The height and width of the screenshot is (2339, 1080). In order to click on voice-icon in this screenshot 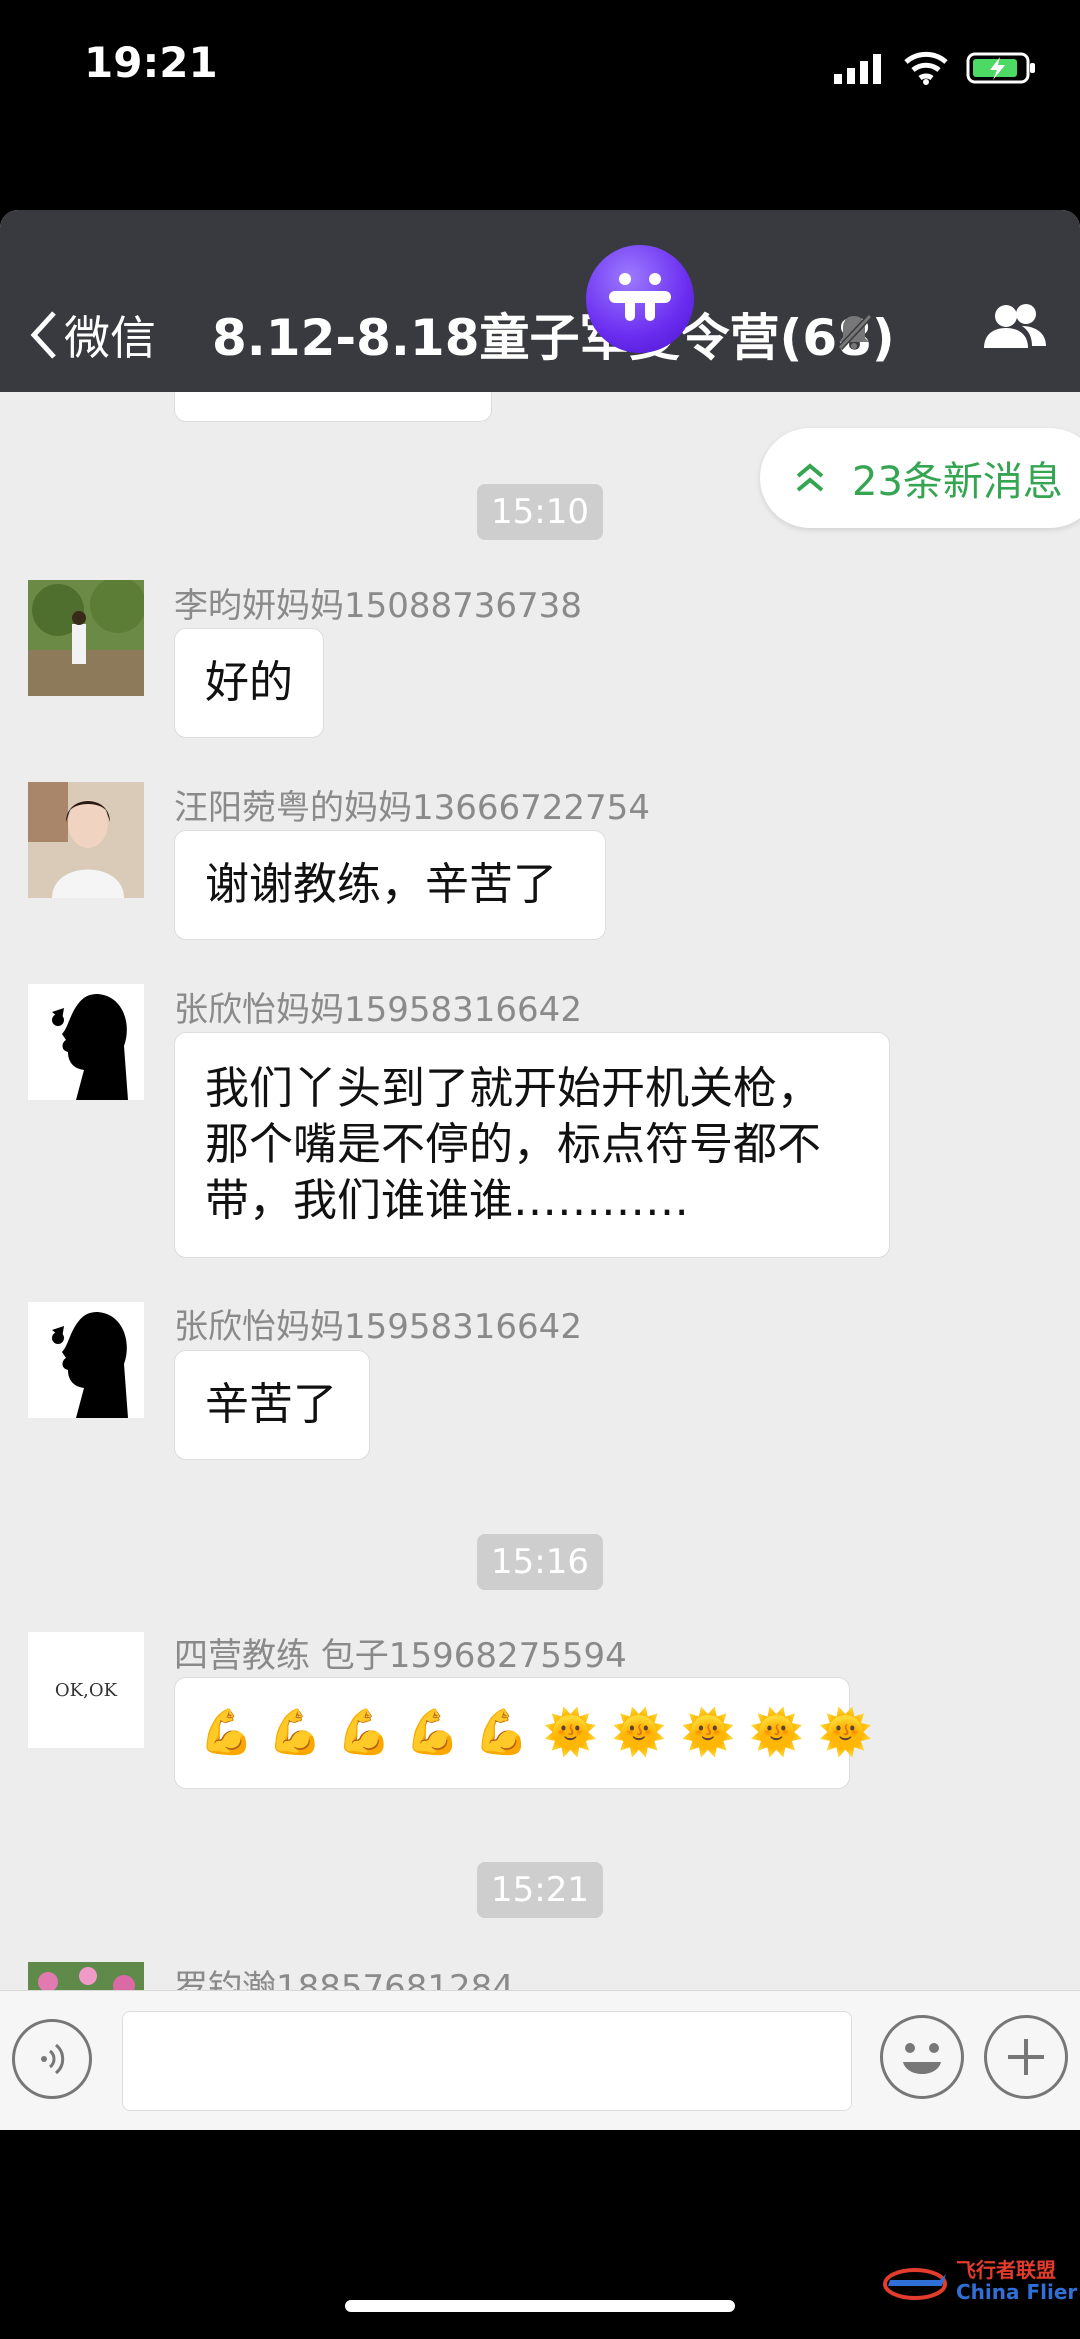, I will do `click(53, 2059)`.